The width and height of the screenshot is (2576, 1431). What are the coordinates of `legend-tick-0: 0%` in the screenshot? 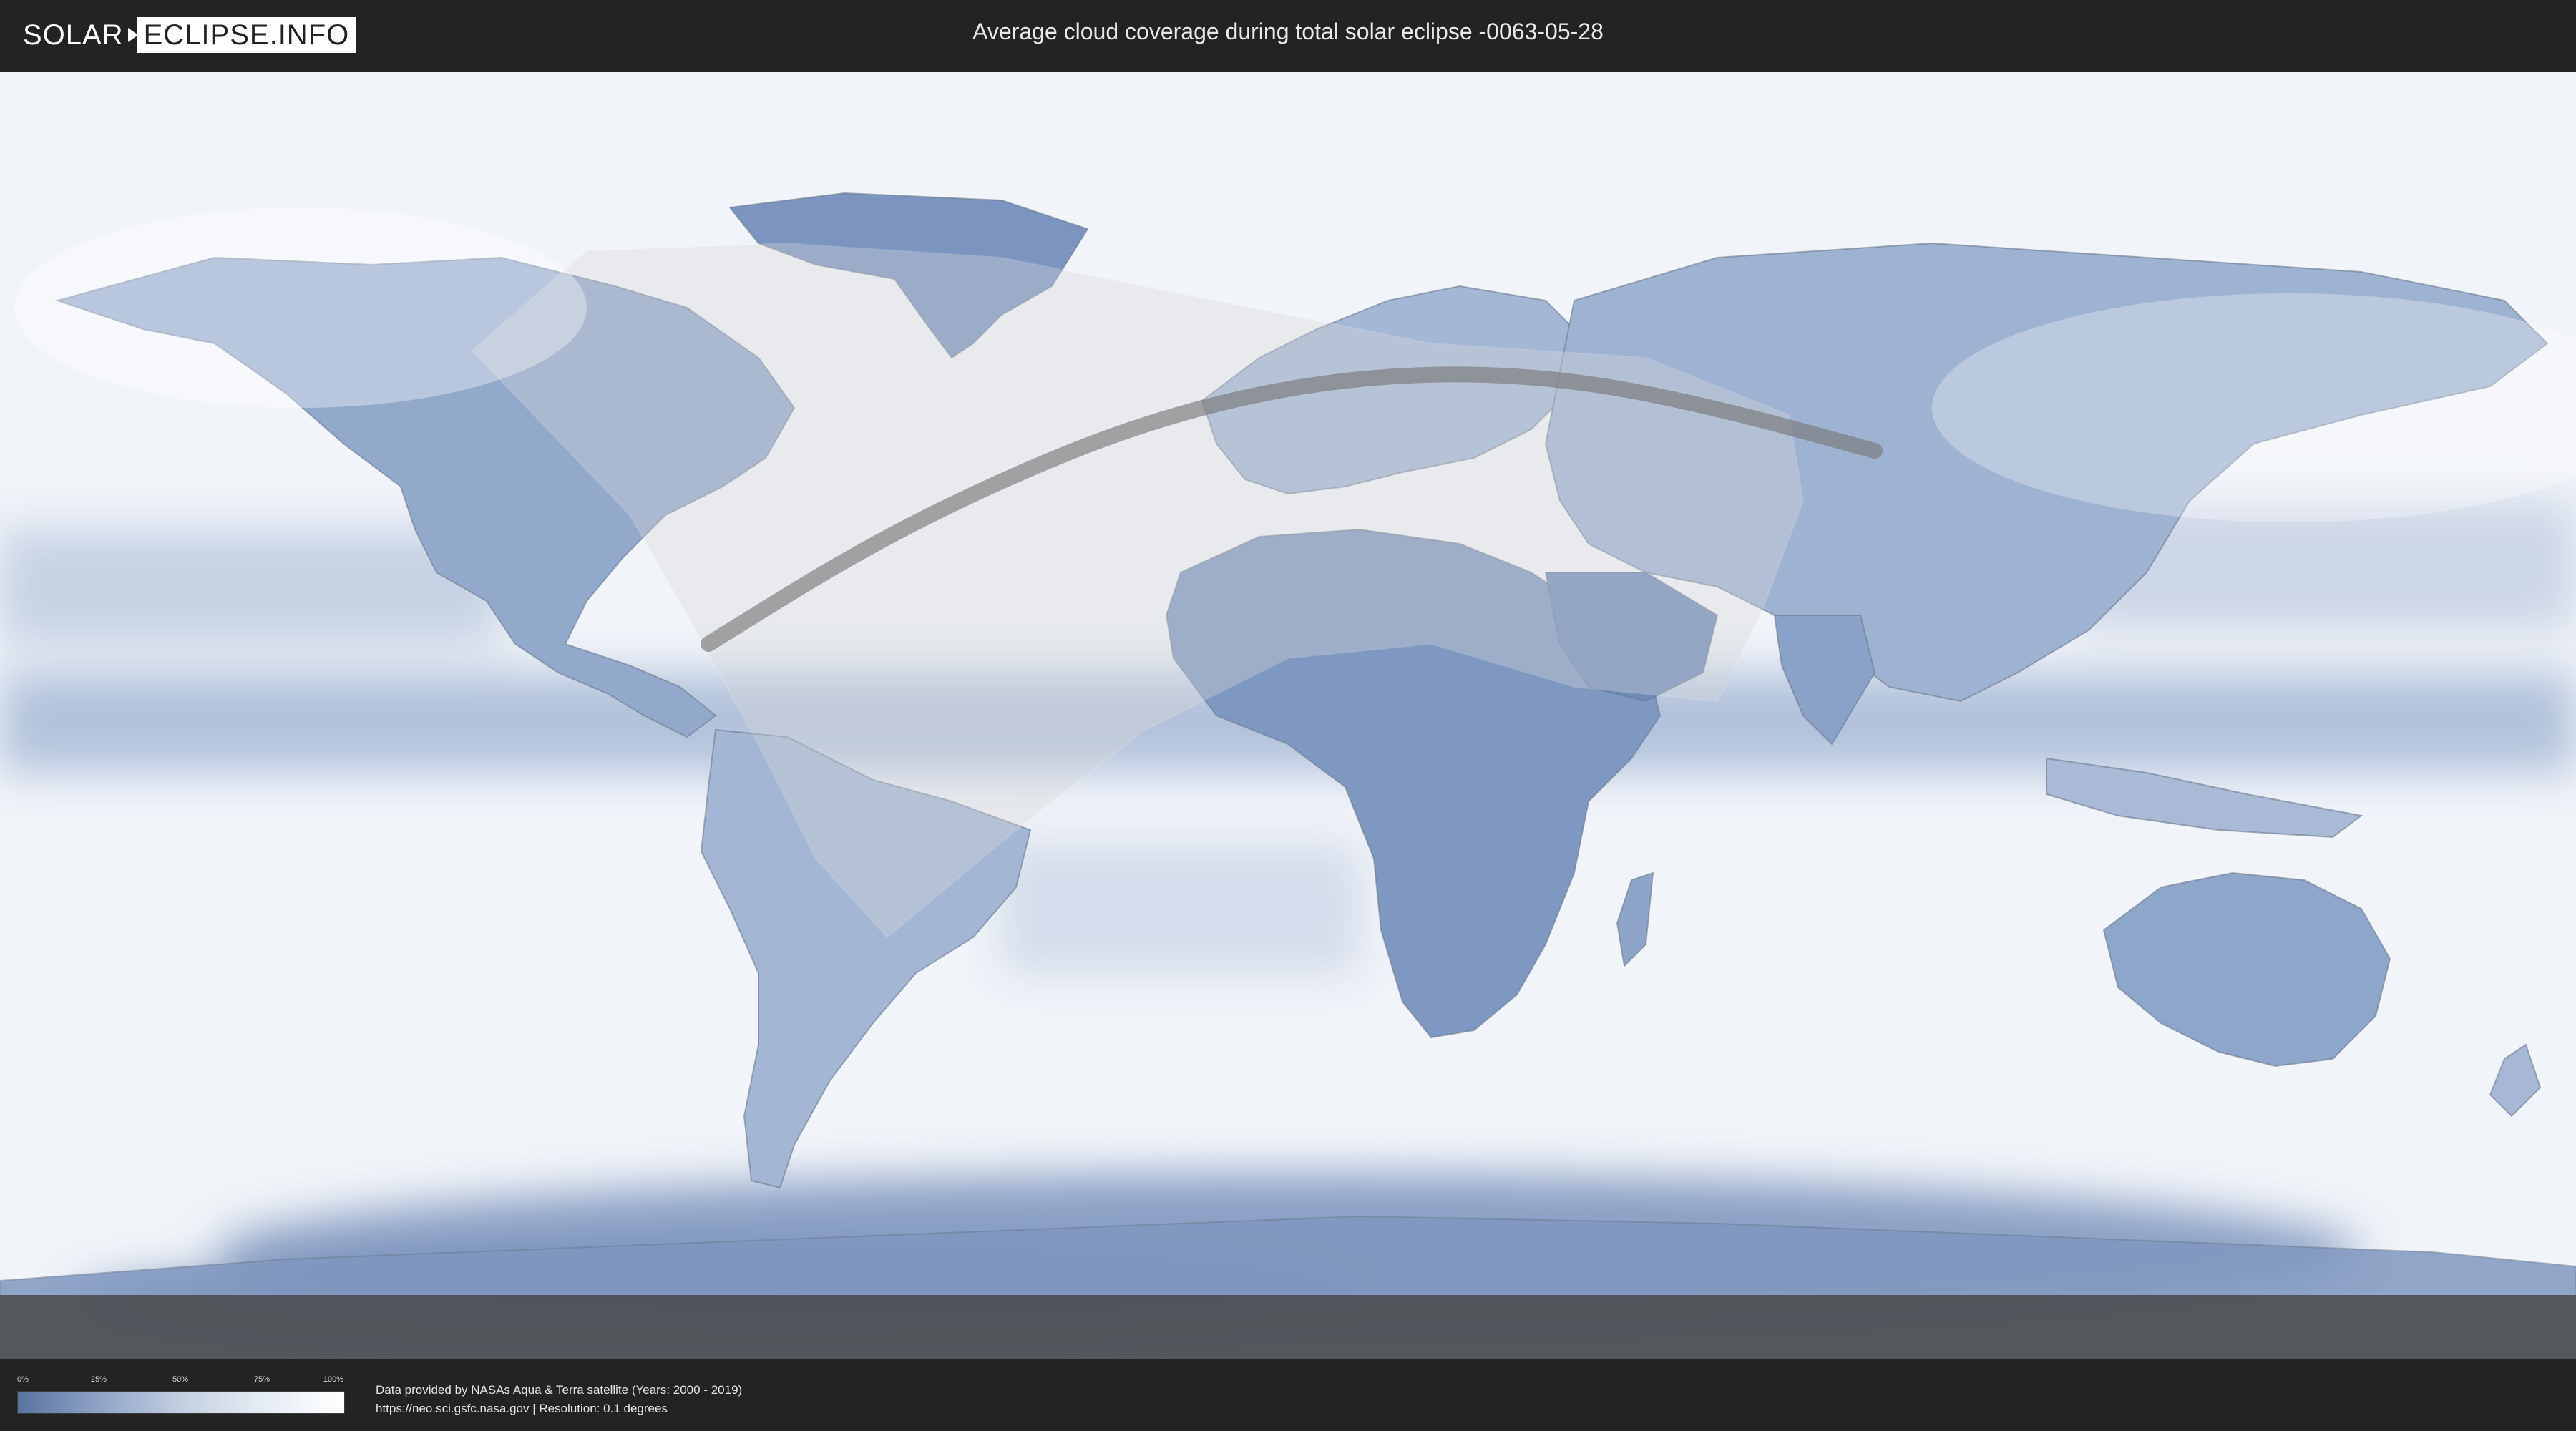 It's located at (23, 1379).